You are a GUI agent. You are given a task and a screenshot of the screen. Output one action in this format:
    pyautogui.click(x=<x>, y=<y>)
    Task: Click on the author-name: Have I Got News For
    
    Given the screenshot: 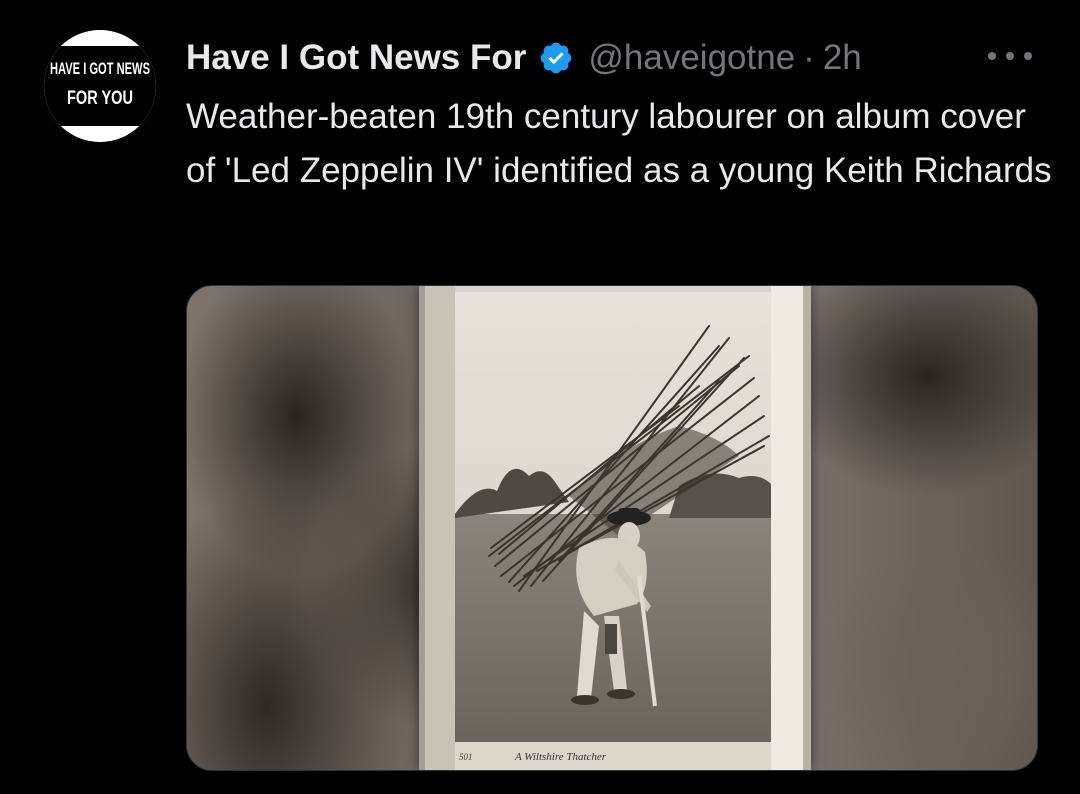 What is the action you would take?
    pyautogui.click(x=356, y=58)
    